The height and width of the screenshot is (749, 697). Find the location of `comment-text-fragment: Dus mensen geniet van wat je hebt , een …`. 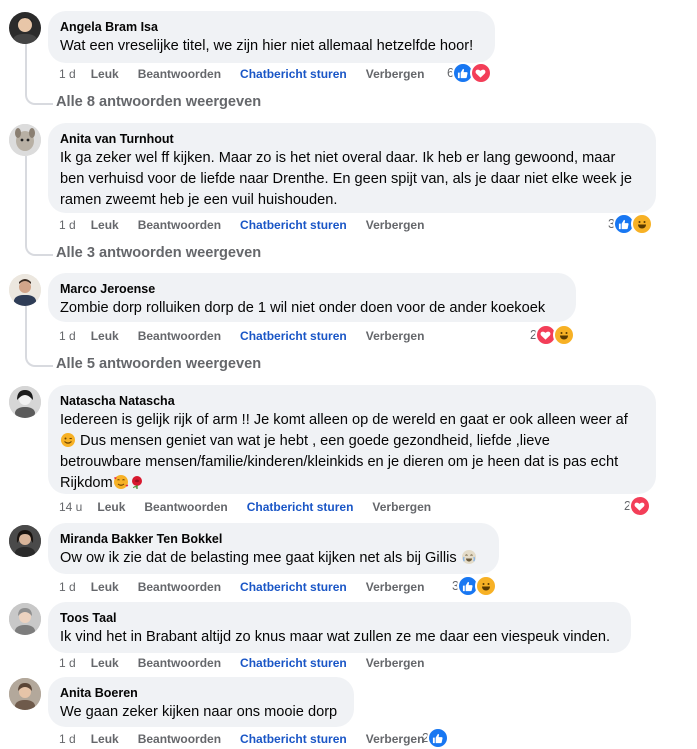

comment-text-fragment: Dus mensen geniet van wat je hebt , een … is located at coordinates (313, 441).